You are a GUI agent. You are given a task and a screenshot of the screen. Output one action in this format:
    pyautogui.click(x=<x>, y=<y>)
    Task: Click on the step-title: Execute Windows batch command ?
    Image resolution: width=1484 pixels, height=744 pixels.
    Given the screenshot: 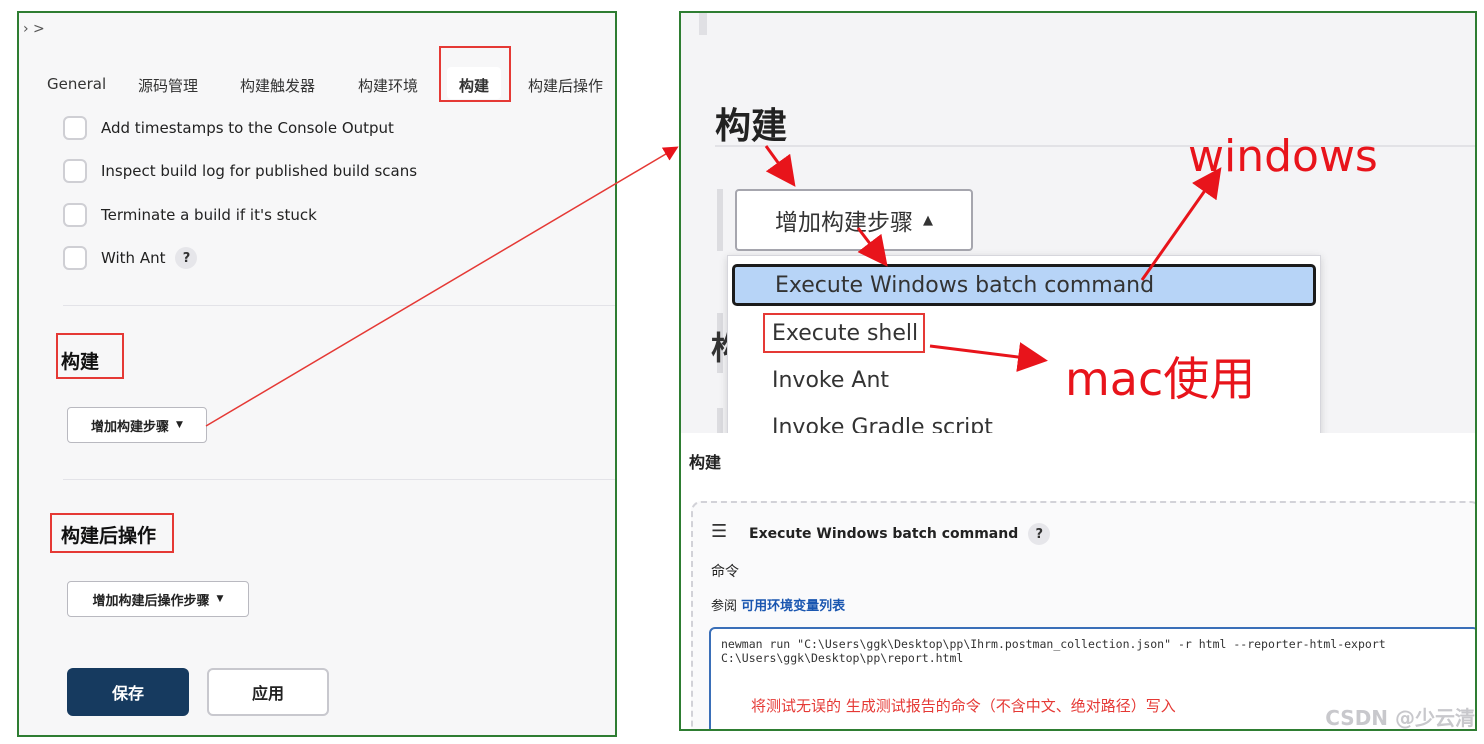 What is the action you would take?
    pyautogui.click(x=900, y=534)
    